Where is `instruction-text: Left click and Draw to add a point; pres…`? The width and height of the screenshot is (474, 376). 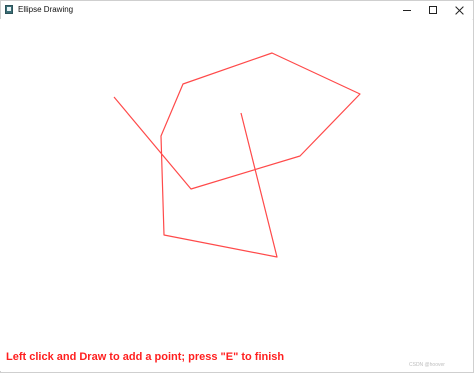 instruction-text: Left click and Draw to add a point; pres… is located at coordinates (145, 357).